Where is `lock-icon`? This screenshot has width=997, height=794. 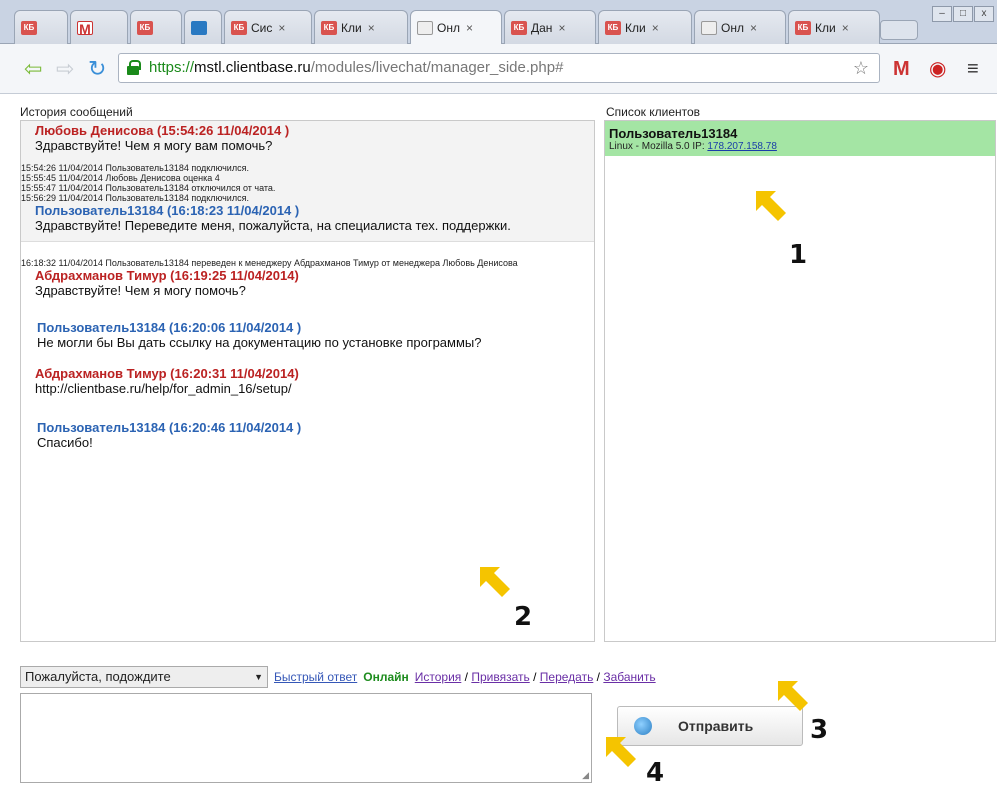
lock-icon is located at coordinates (134, 68).